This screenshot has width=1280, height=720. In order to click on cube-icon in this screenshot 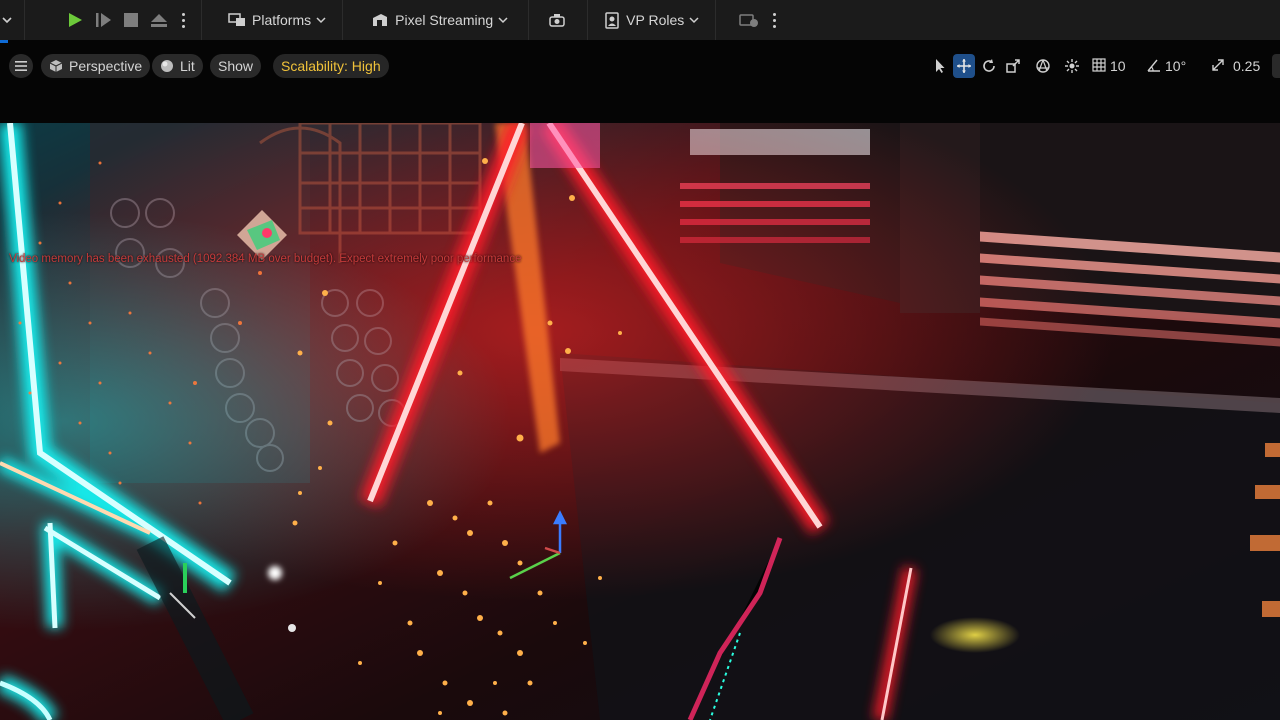, I will do `click(56, 66)`.